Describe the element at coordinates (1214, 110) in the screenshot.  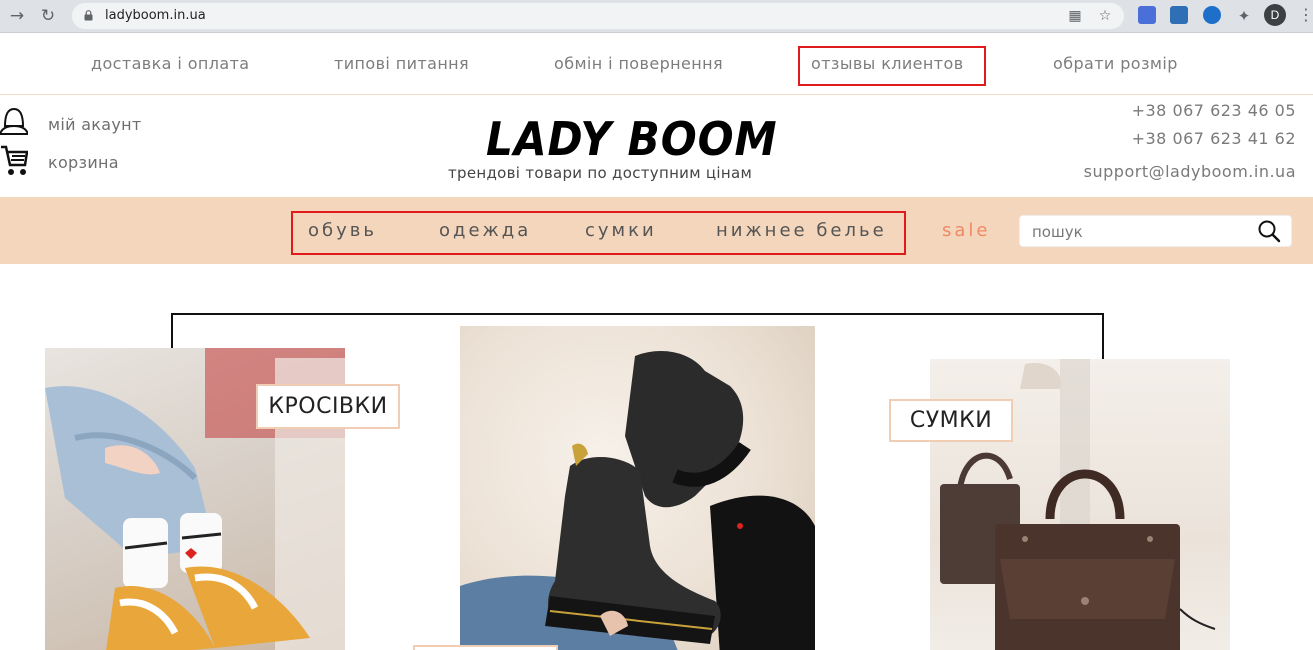
I see `phone-1: +38 067 623 46 05` at that location.